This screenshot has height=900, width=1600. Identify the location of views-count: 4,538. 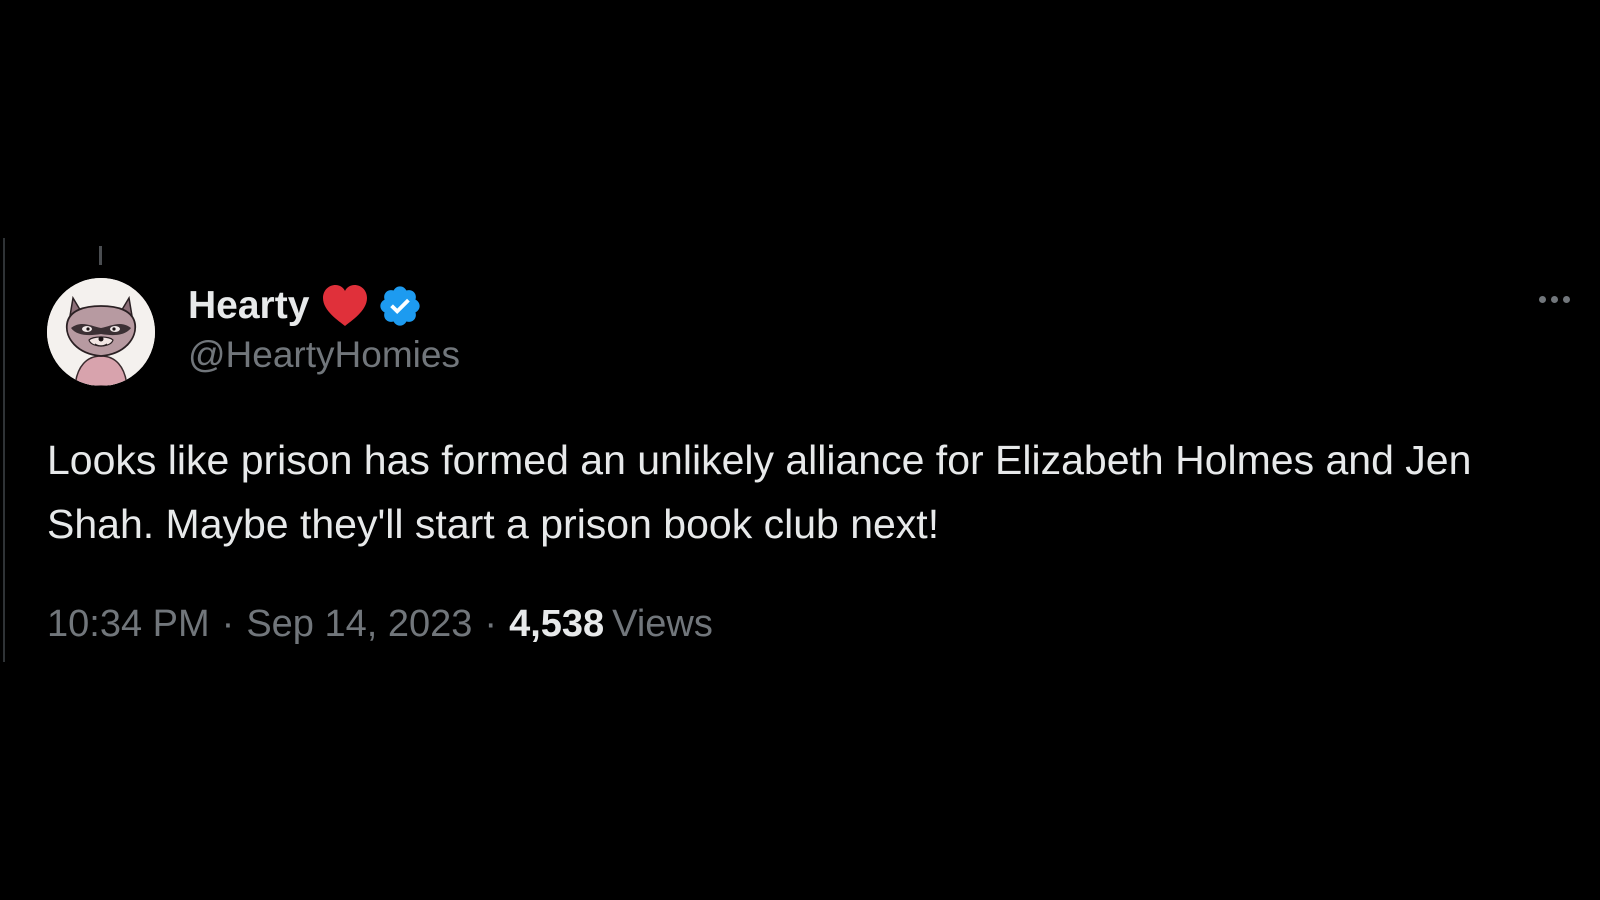
(556, 624).